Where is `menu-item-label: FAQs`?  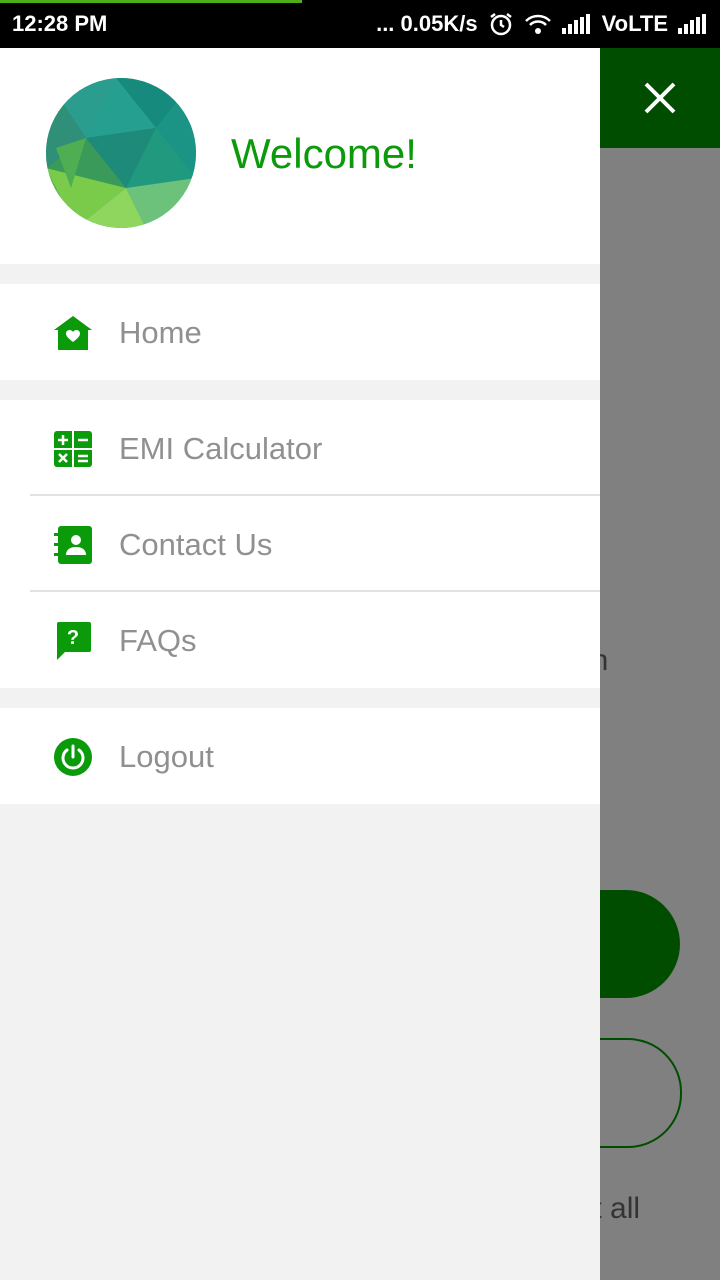 menu-item-label: FAQs is located at coordinates (158, 640).